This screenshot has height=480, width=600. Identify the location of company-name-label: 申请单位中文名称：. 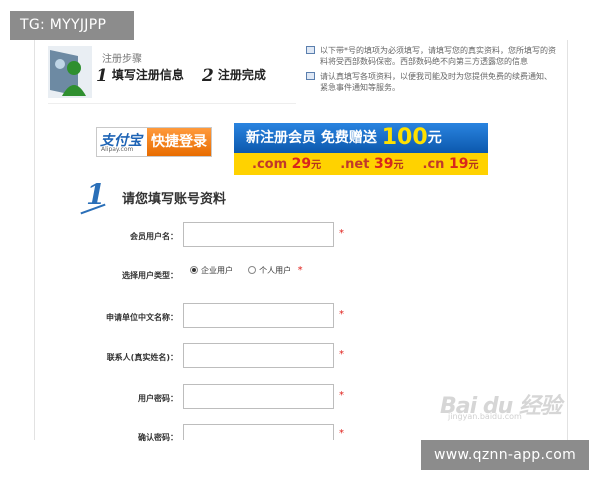
(142, 317).